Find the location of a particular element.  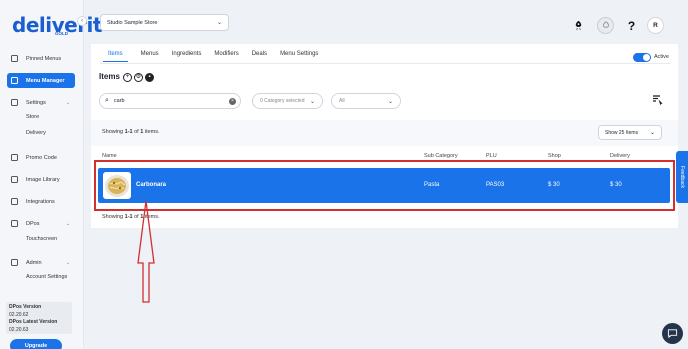

admin-icon is located at coordinates (14, 262).